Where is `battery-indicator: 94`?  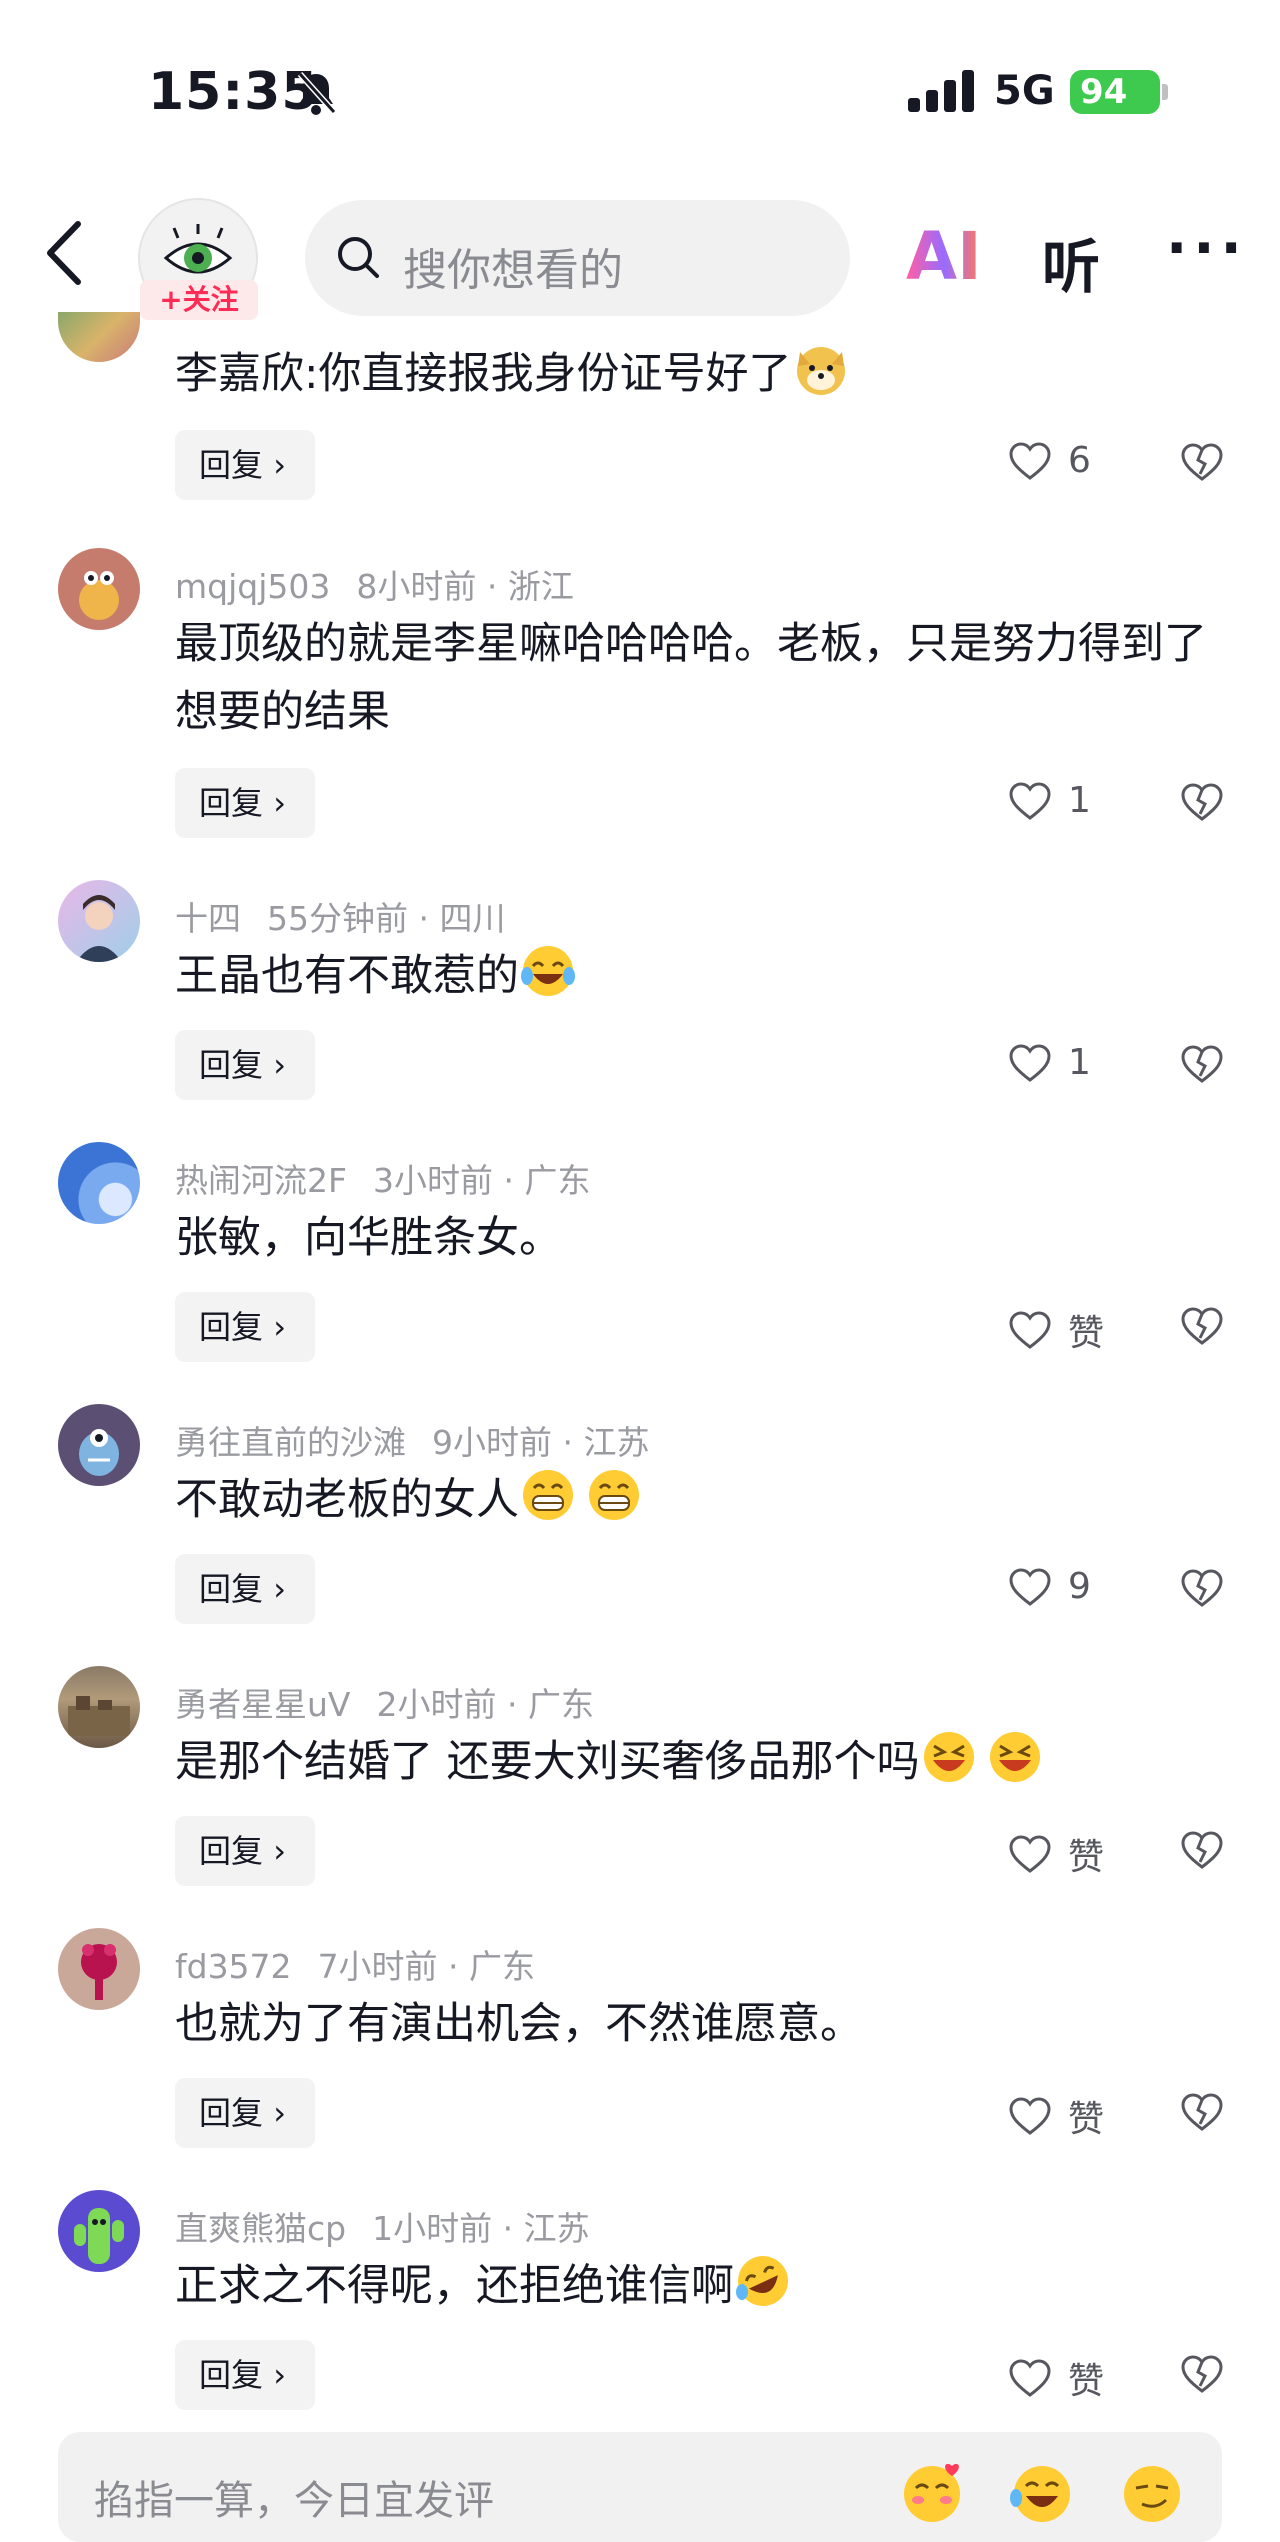 battery-indicator: 94 is located at coordinates (1115, 92).